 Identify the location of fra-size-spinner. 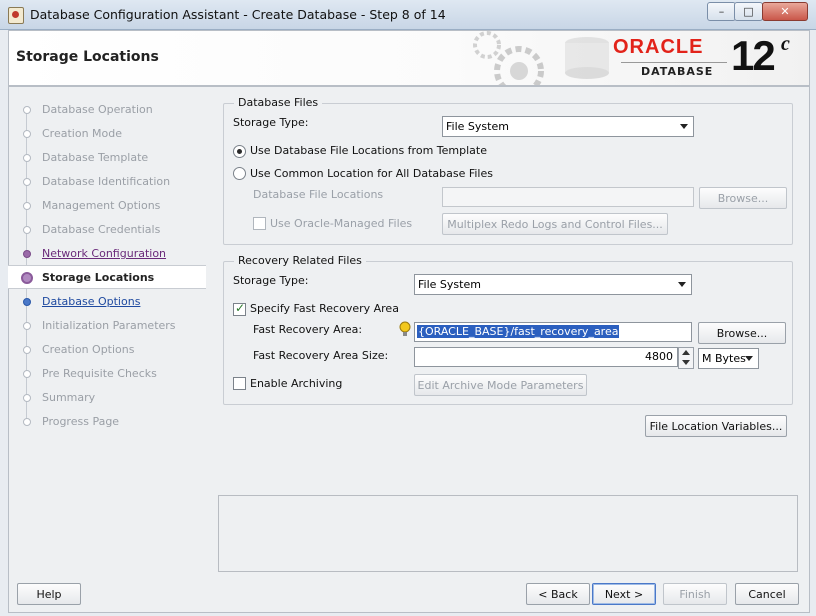
(686, 358).